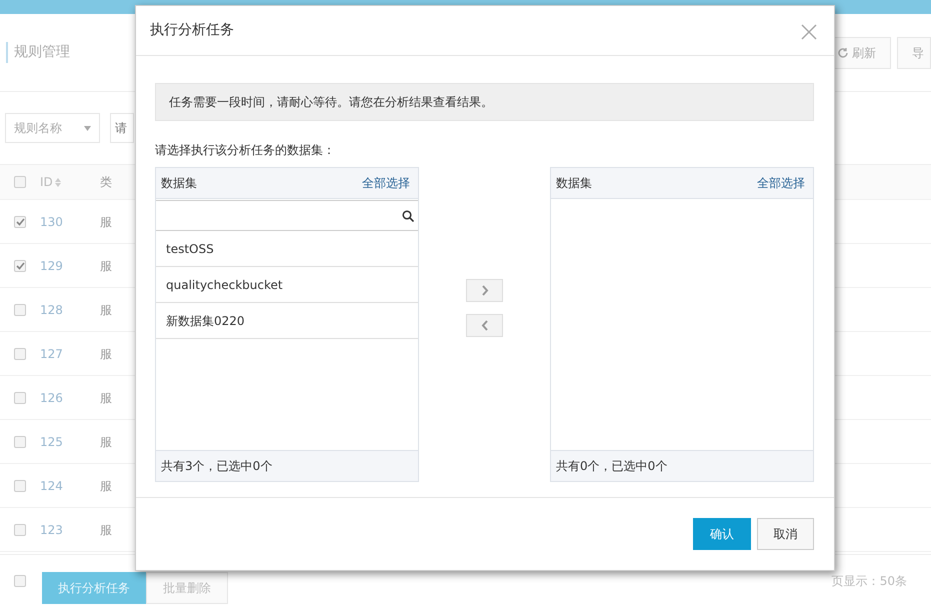 The image size is (931, 606). What do you see at coordinates (287, 321) in the screenshot?
I see `list-item: 新数据集0220` at bounding box center [287, 321].